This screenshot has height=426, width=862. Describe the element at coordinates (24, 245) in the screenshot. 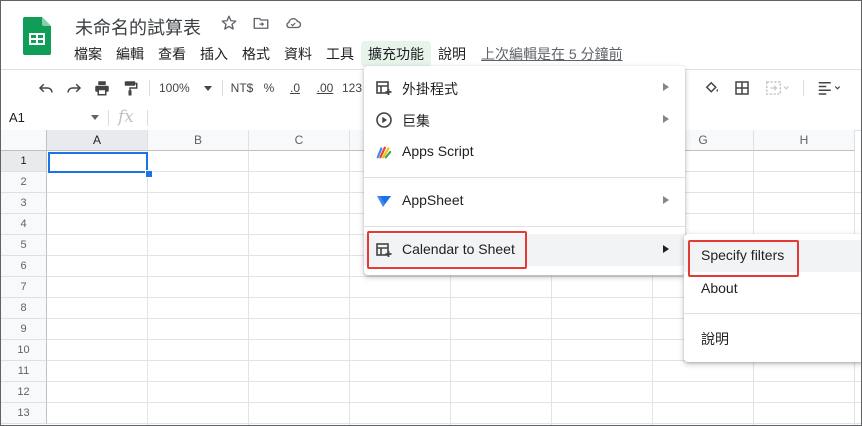

I see `row-header-5: 5` at that location.